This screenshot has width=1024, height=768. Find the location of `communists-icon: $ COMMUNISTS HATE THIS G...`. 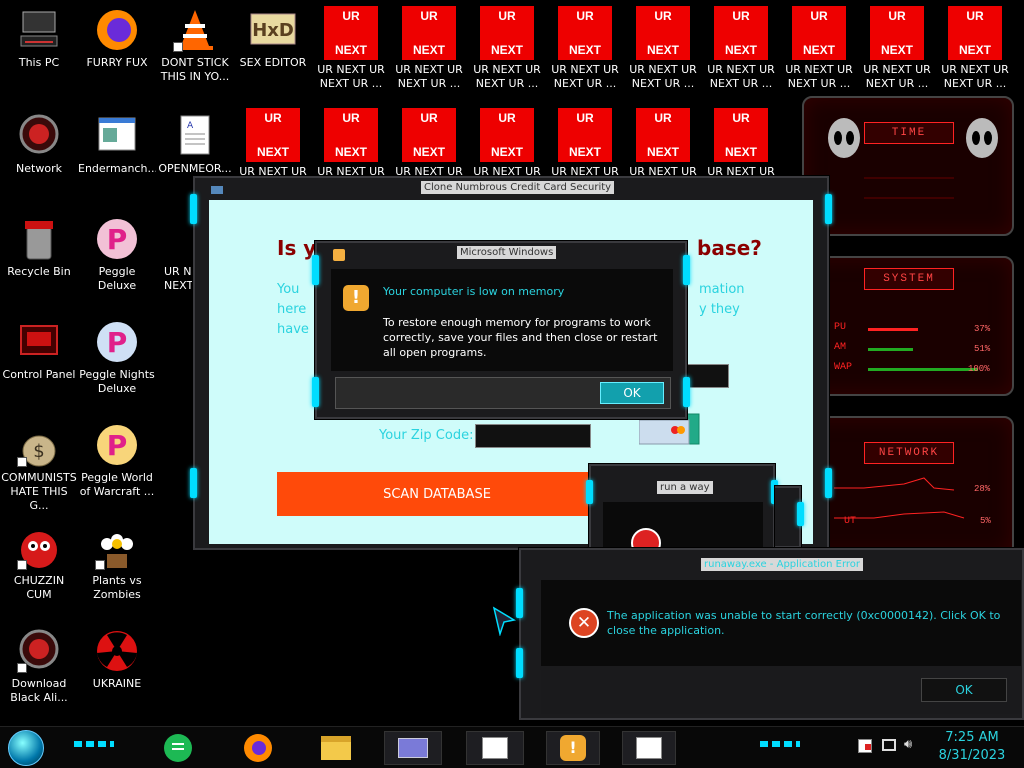

communists-icon: $ COMMUNISTS HATE THIS G... is located at coordinates (39, 467).